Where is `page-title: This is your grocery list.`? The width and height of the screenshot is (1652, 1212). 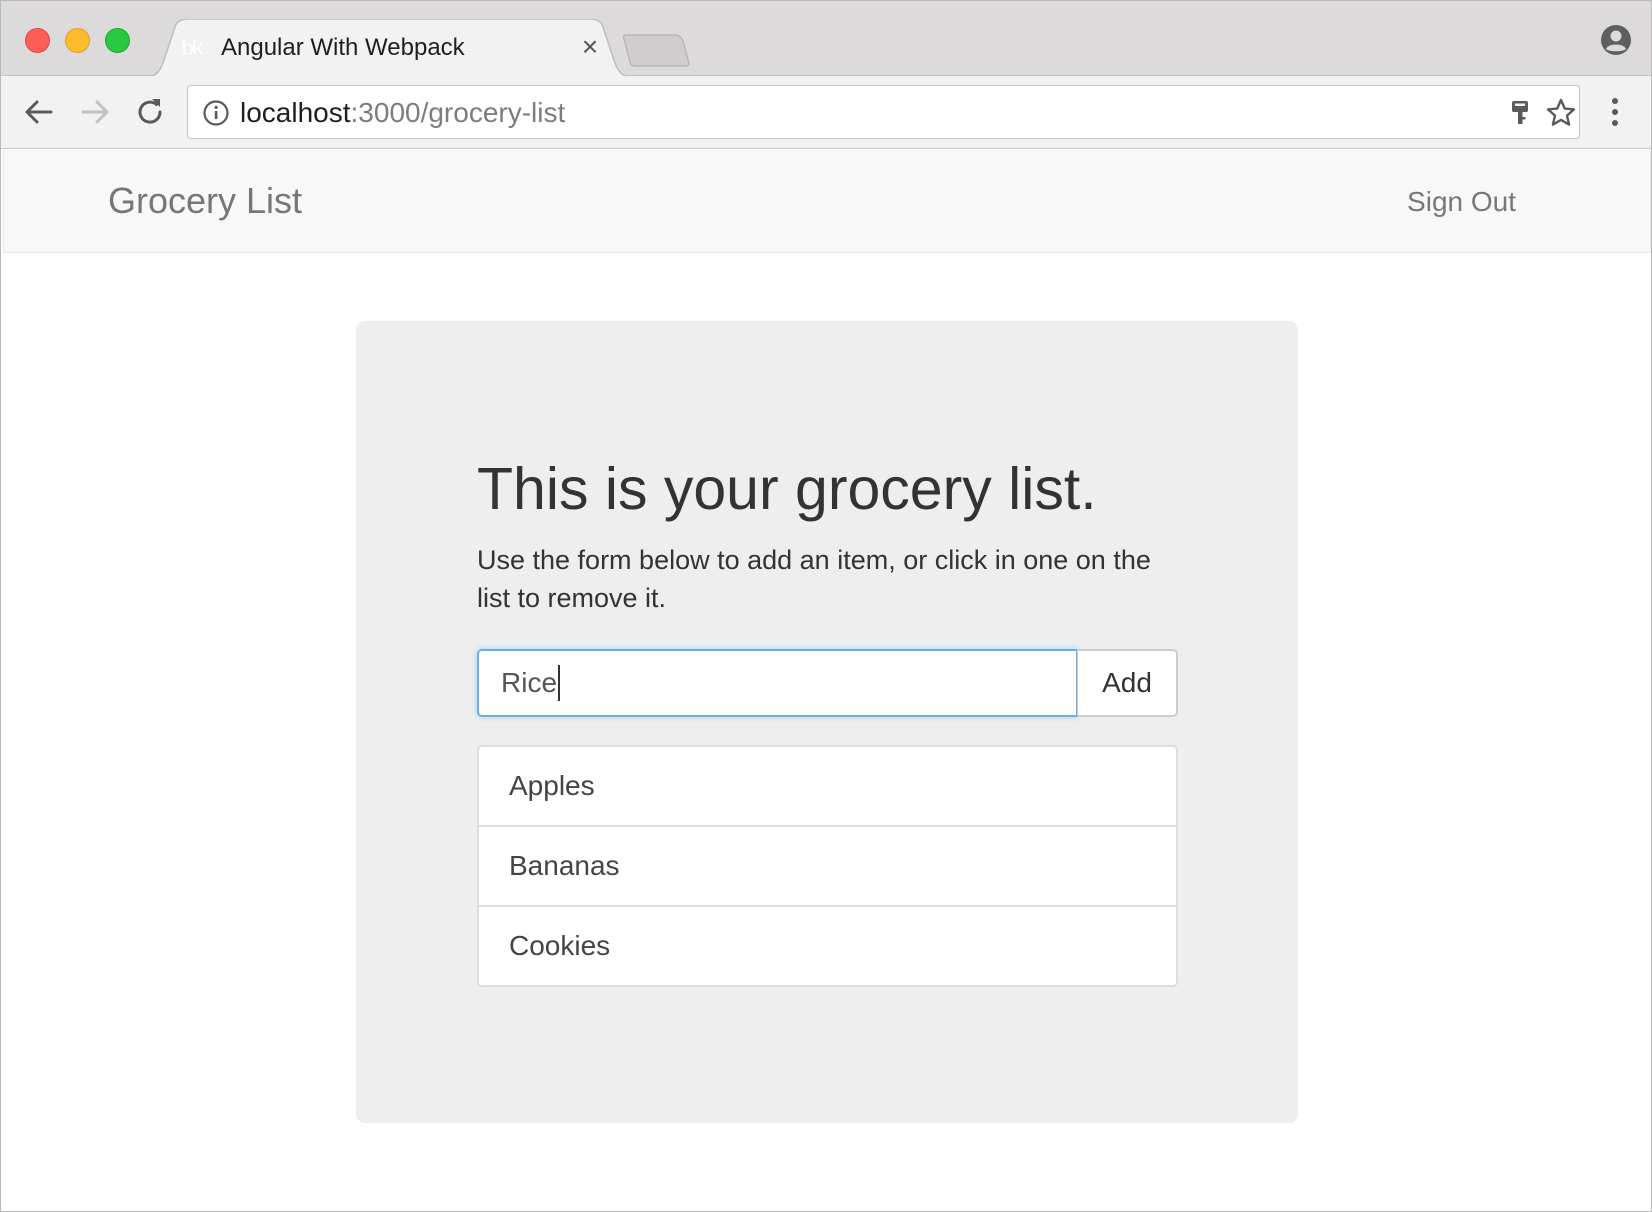 page-title: This is your grocery list. is located at coordinates (787, 489).